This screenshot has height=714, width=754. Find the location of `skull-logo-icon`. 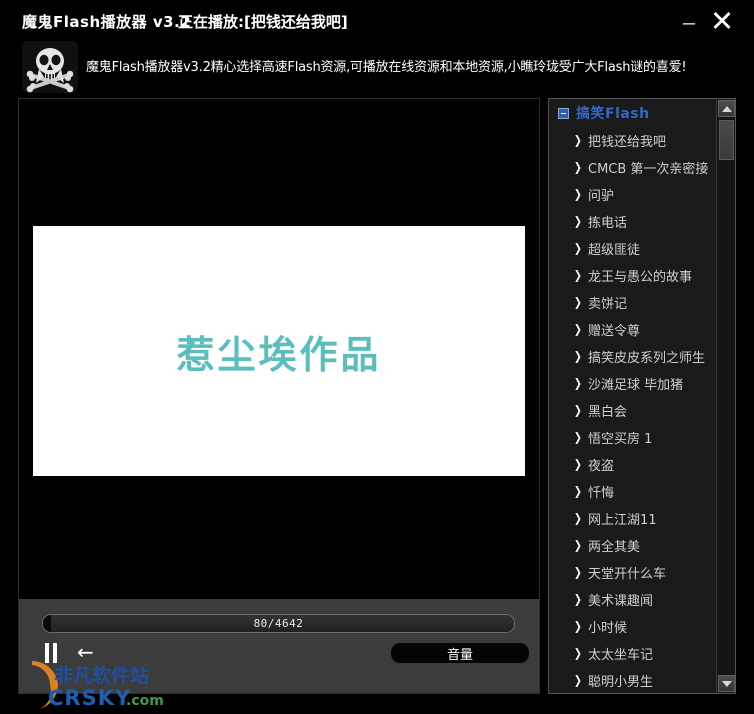

skull-logo-icon is located at coordinates (50, 67).